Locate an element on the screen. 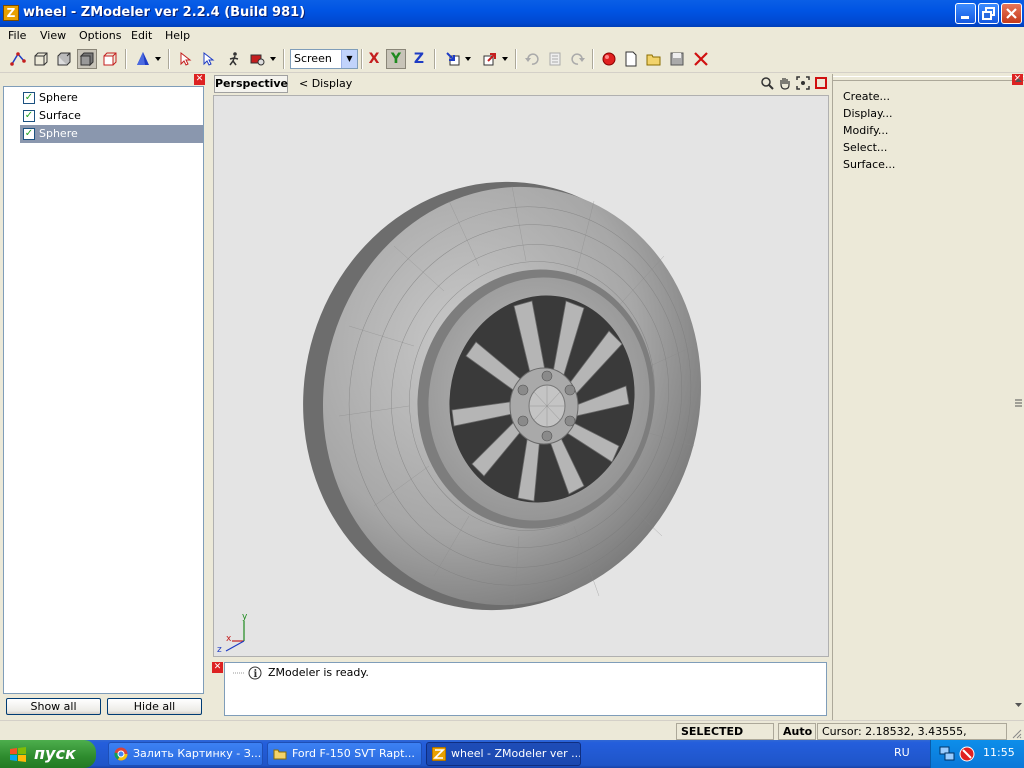 The height and width of the screenshot is (768, 1024). close-icon is located at coordinates (1011, 13).